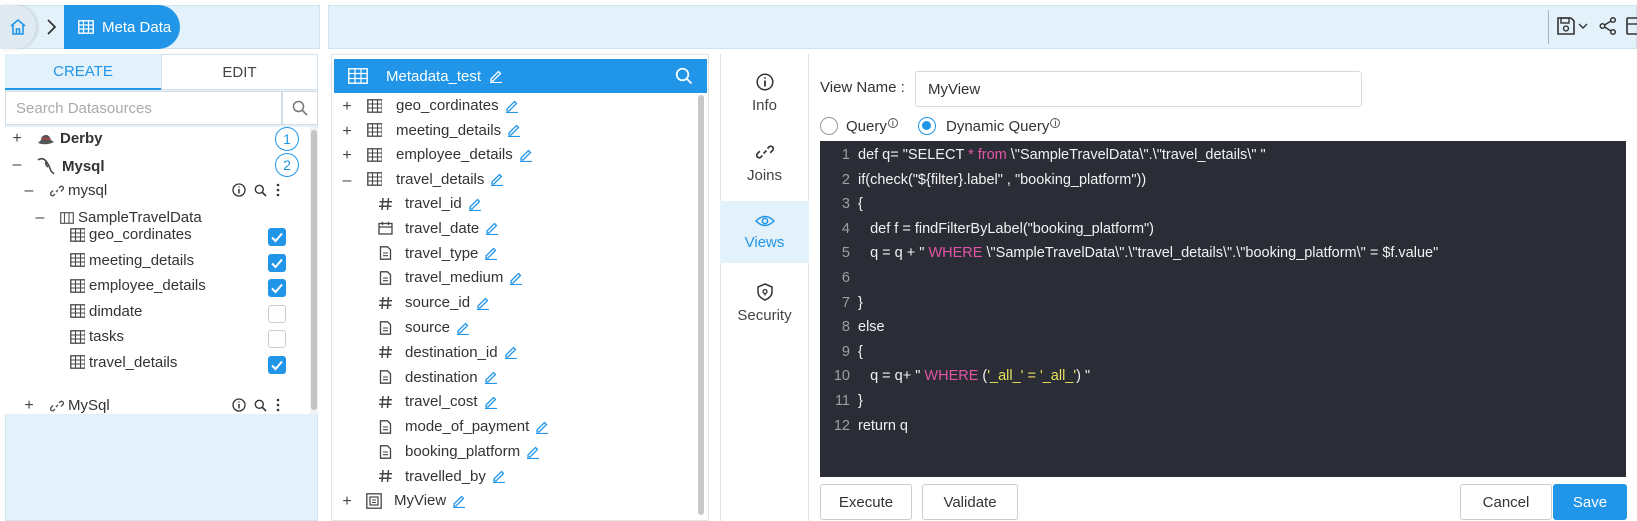 The image size is (1637, 521). Describe the element at coordinates (287, 139) in the screenshot. I see `derby-count-badge: 1` at that location.